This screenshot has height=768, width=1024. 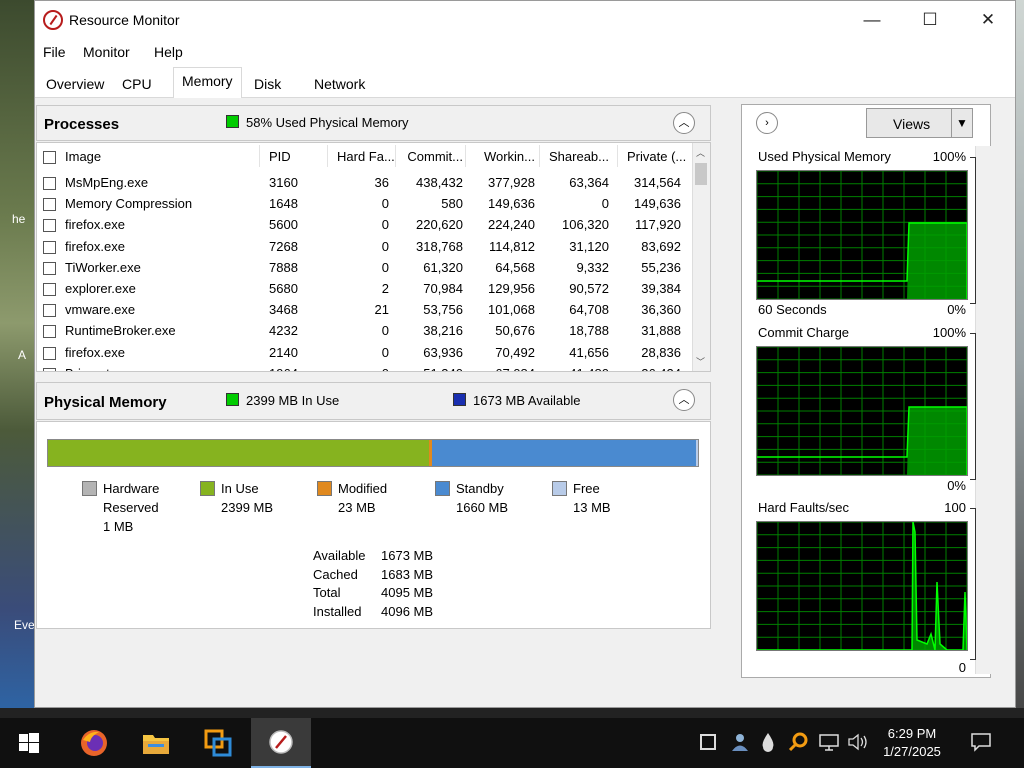 What do you see at coordinates (165, 156) in the screenshot?
I see `column-header-image: Image` at bounding box center [165, 156].